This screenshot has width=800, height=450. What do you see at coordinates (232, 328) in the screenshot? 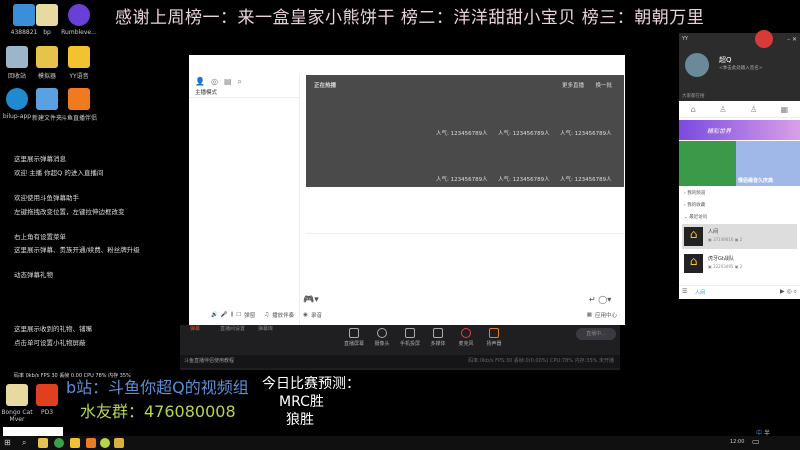
I see `app-tab: 直播间设置` at bounding box center [232, 328].